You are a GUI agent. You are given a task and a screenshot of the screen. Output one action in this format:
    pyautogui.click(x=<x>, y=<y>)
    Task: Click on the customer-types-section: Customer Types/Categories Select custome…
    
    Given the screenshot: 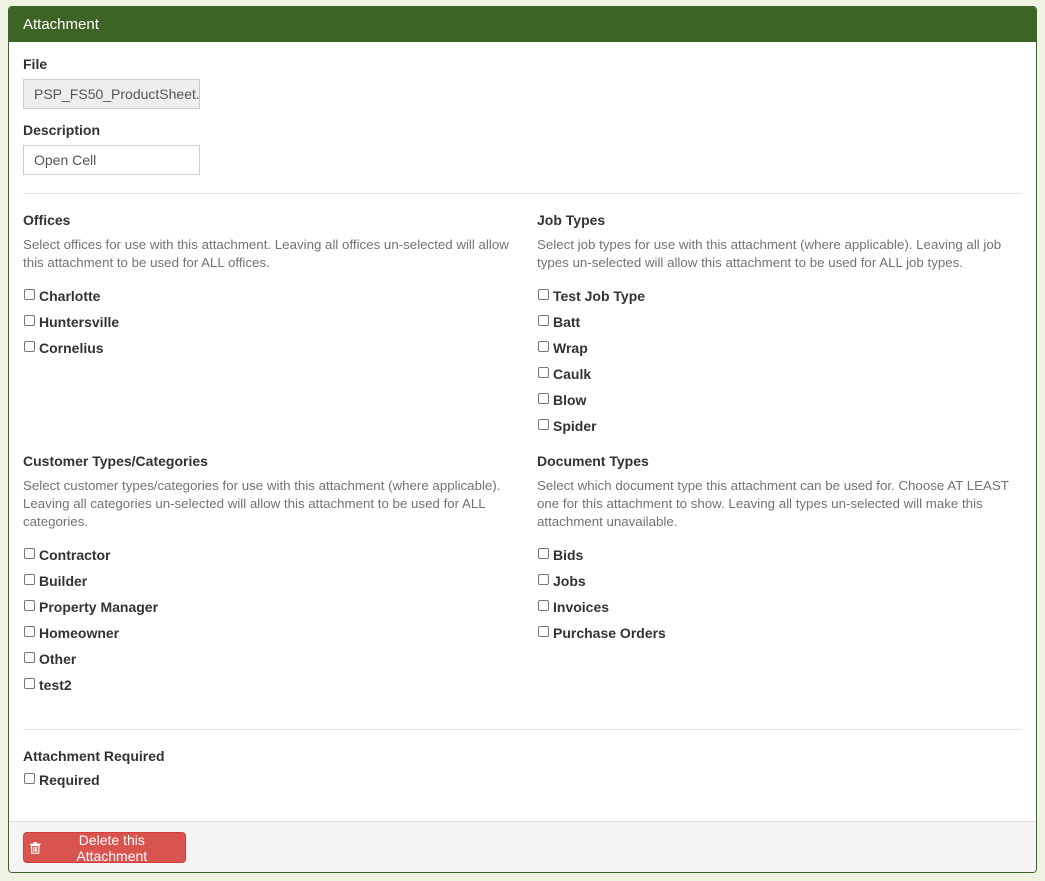 What is the action you would take?
    pyautogui.click(x=268, y=575)
    